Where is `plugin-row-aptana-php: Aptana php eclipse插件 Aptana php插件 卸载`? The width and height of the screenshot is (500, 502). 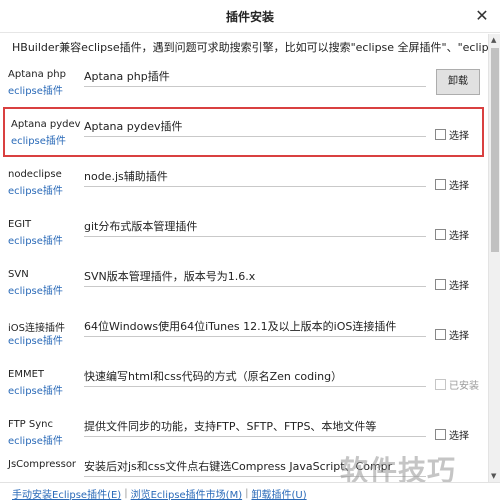
plugin-row-aptana-php: Aptana php eclipse插件 Aptana php插件 卸载 is located at coordinates (244, 82).